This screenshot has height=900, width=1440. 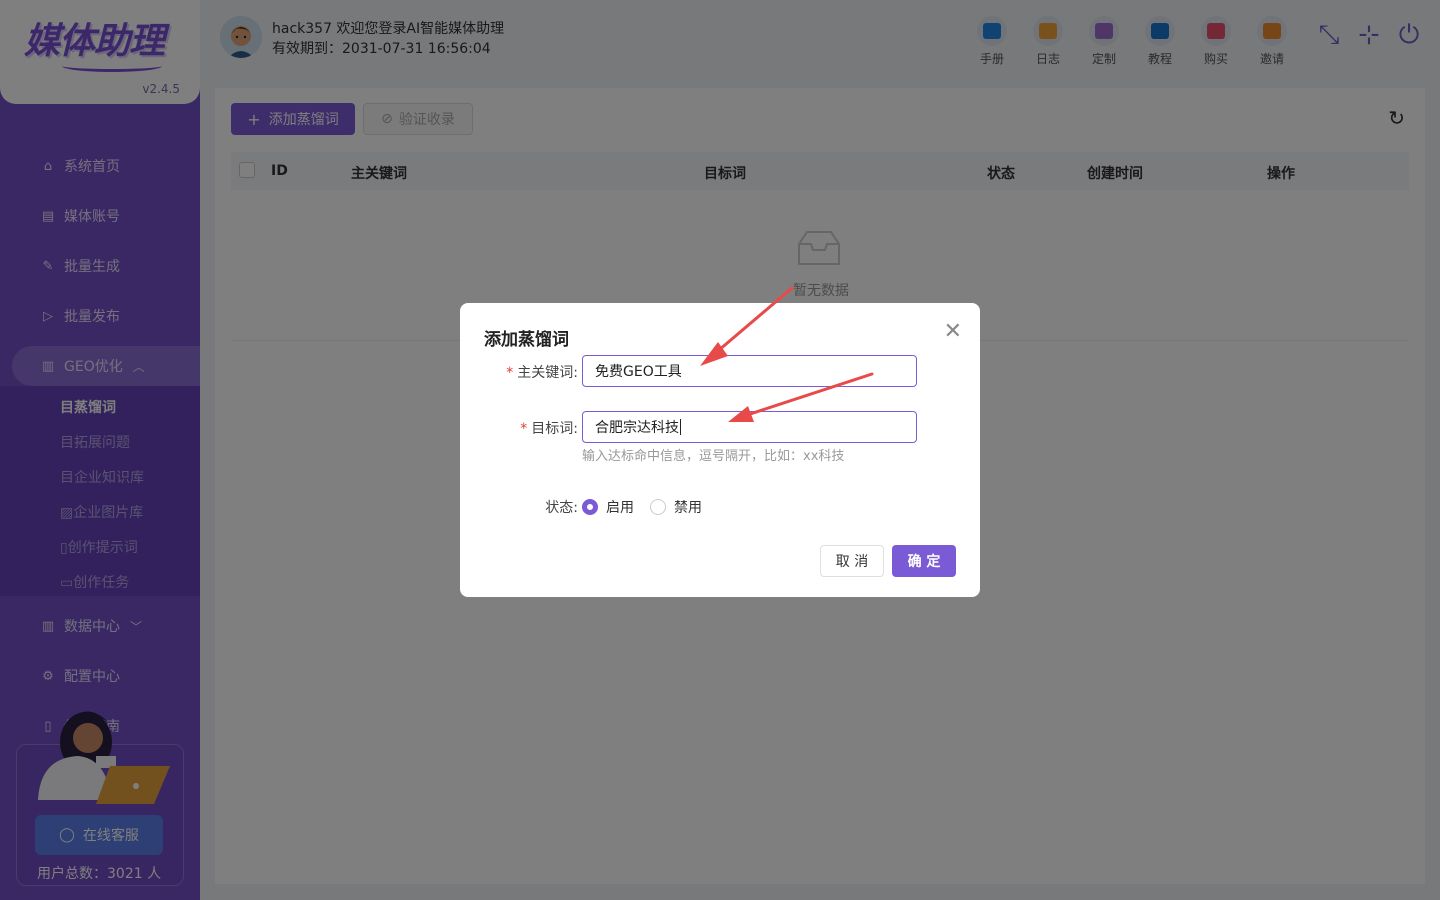 I want to click on main-keyword-input: 免费GEO工具, so click(x=749, y=371).